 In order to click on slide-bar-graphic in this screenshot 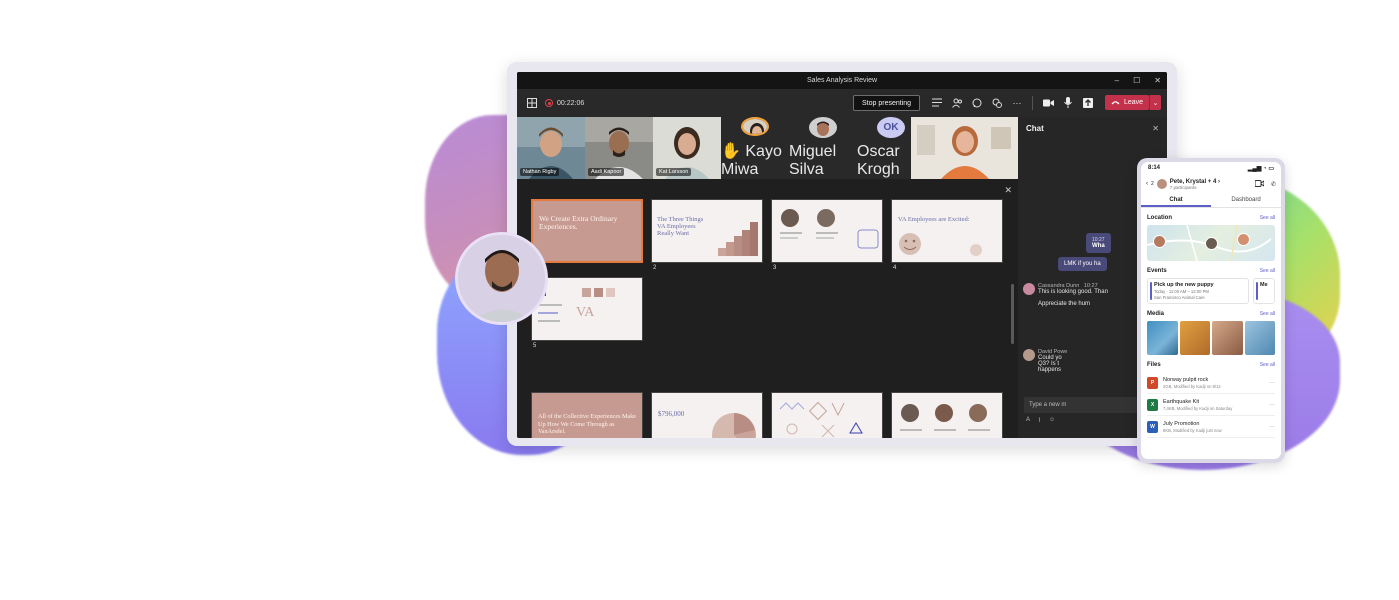, I will do `click(738, 239)`.